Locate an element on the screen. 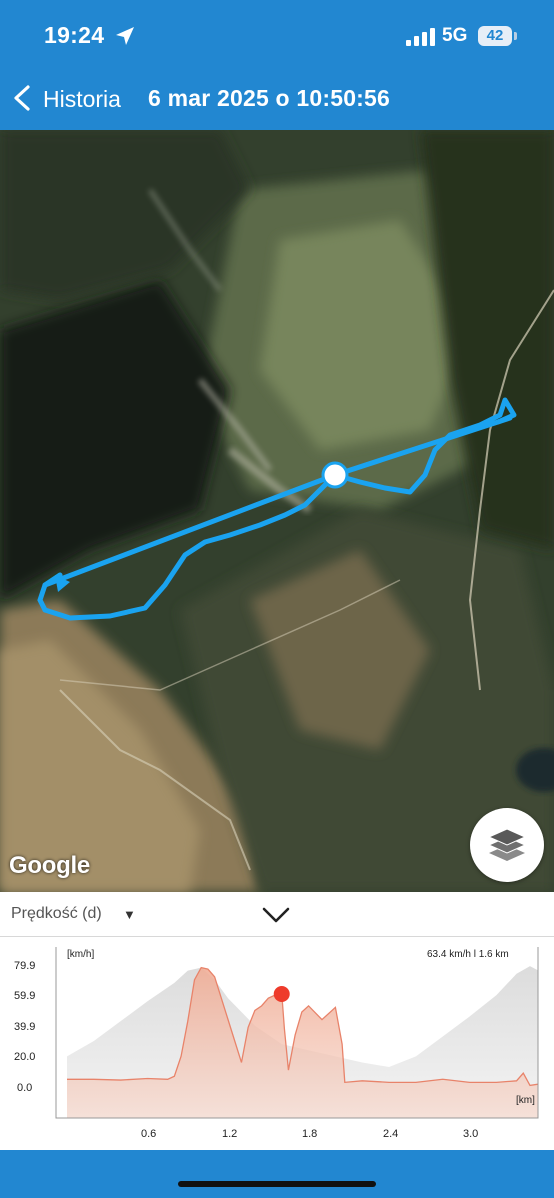 The height and width of the screenshot is (1198, 554). battery-indicator: 42 is located at coordinates (497, 36).